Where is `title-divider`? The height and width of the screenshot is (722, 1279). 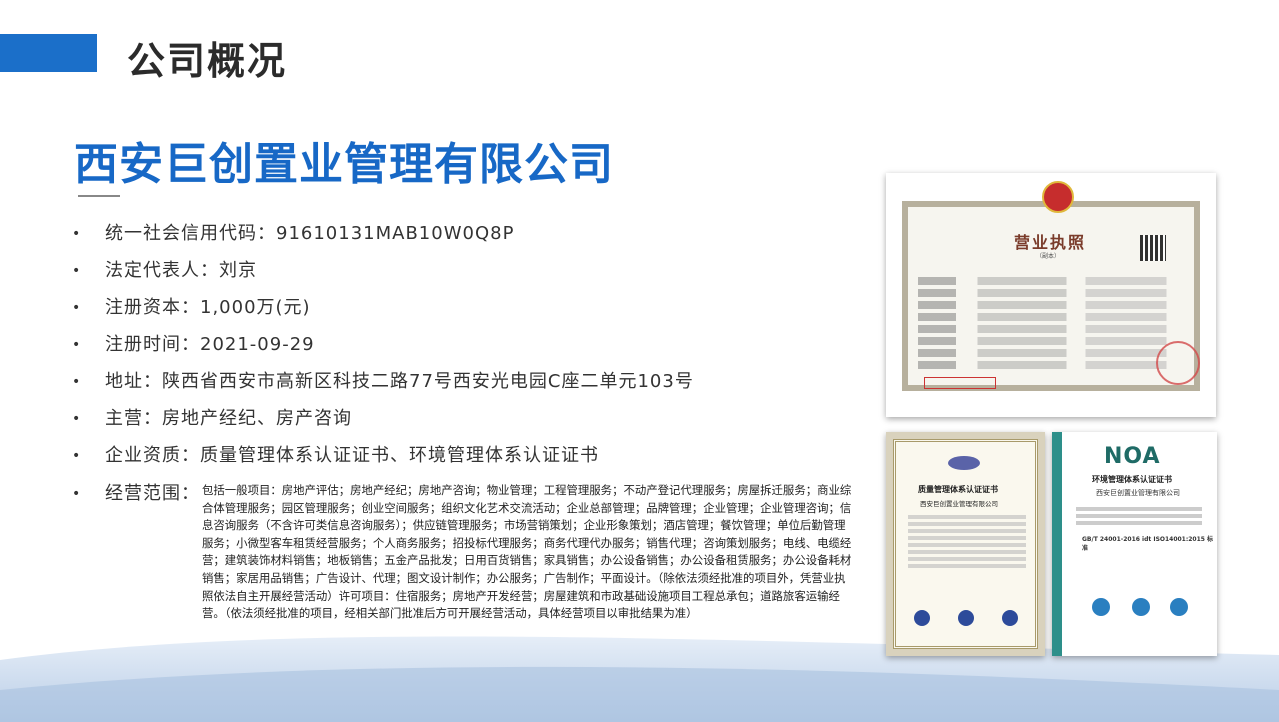
title-divider is located at coordinates (99, 196).